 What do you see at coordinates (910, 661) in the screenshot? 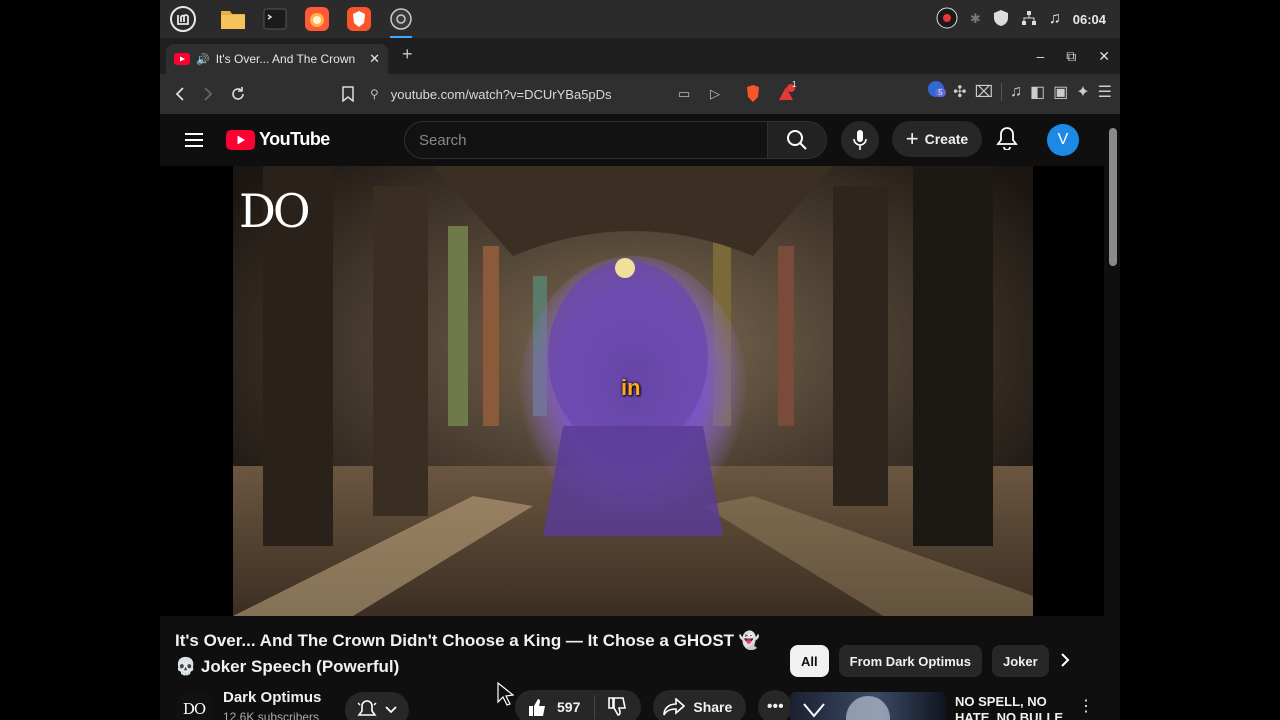
I see `chip-from-channel: From Dark Optimus` at bounding box center [910, 661].